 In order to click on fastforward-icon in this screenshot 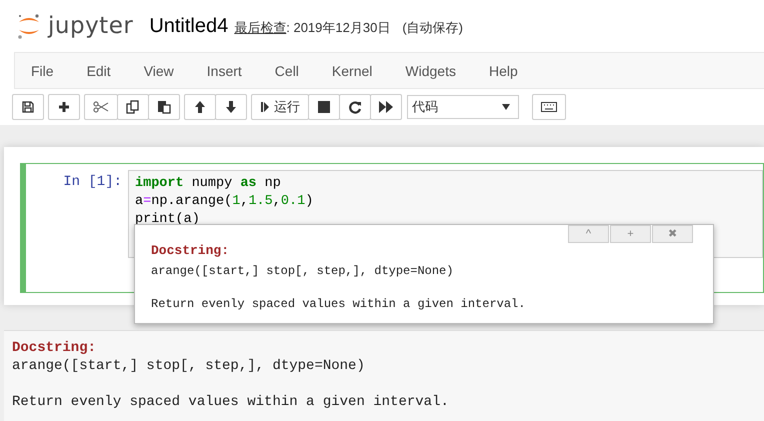, I will do `click(386, 107)`.